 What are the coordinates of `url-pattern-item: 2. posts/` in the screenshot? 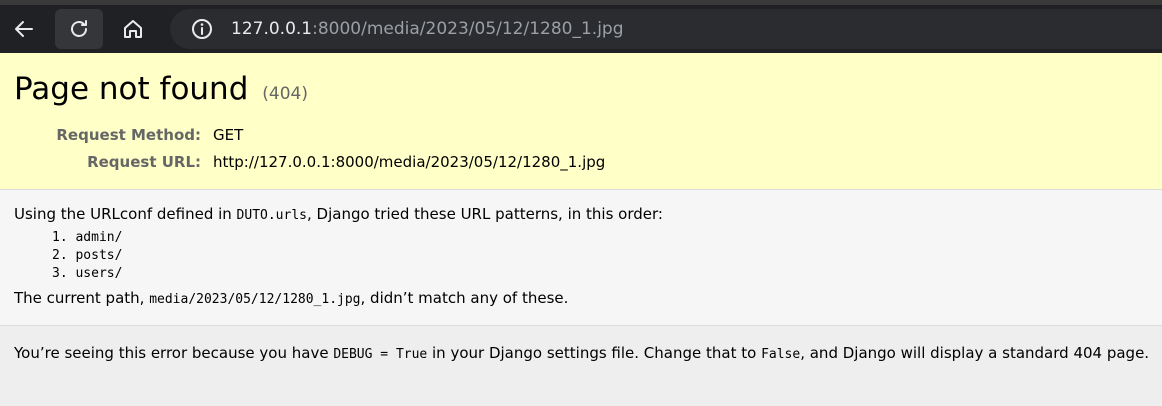 It's located at (87, 255).